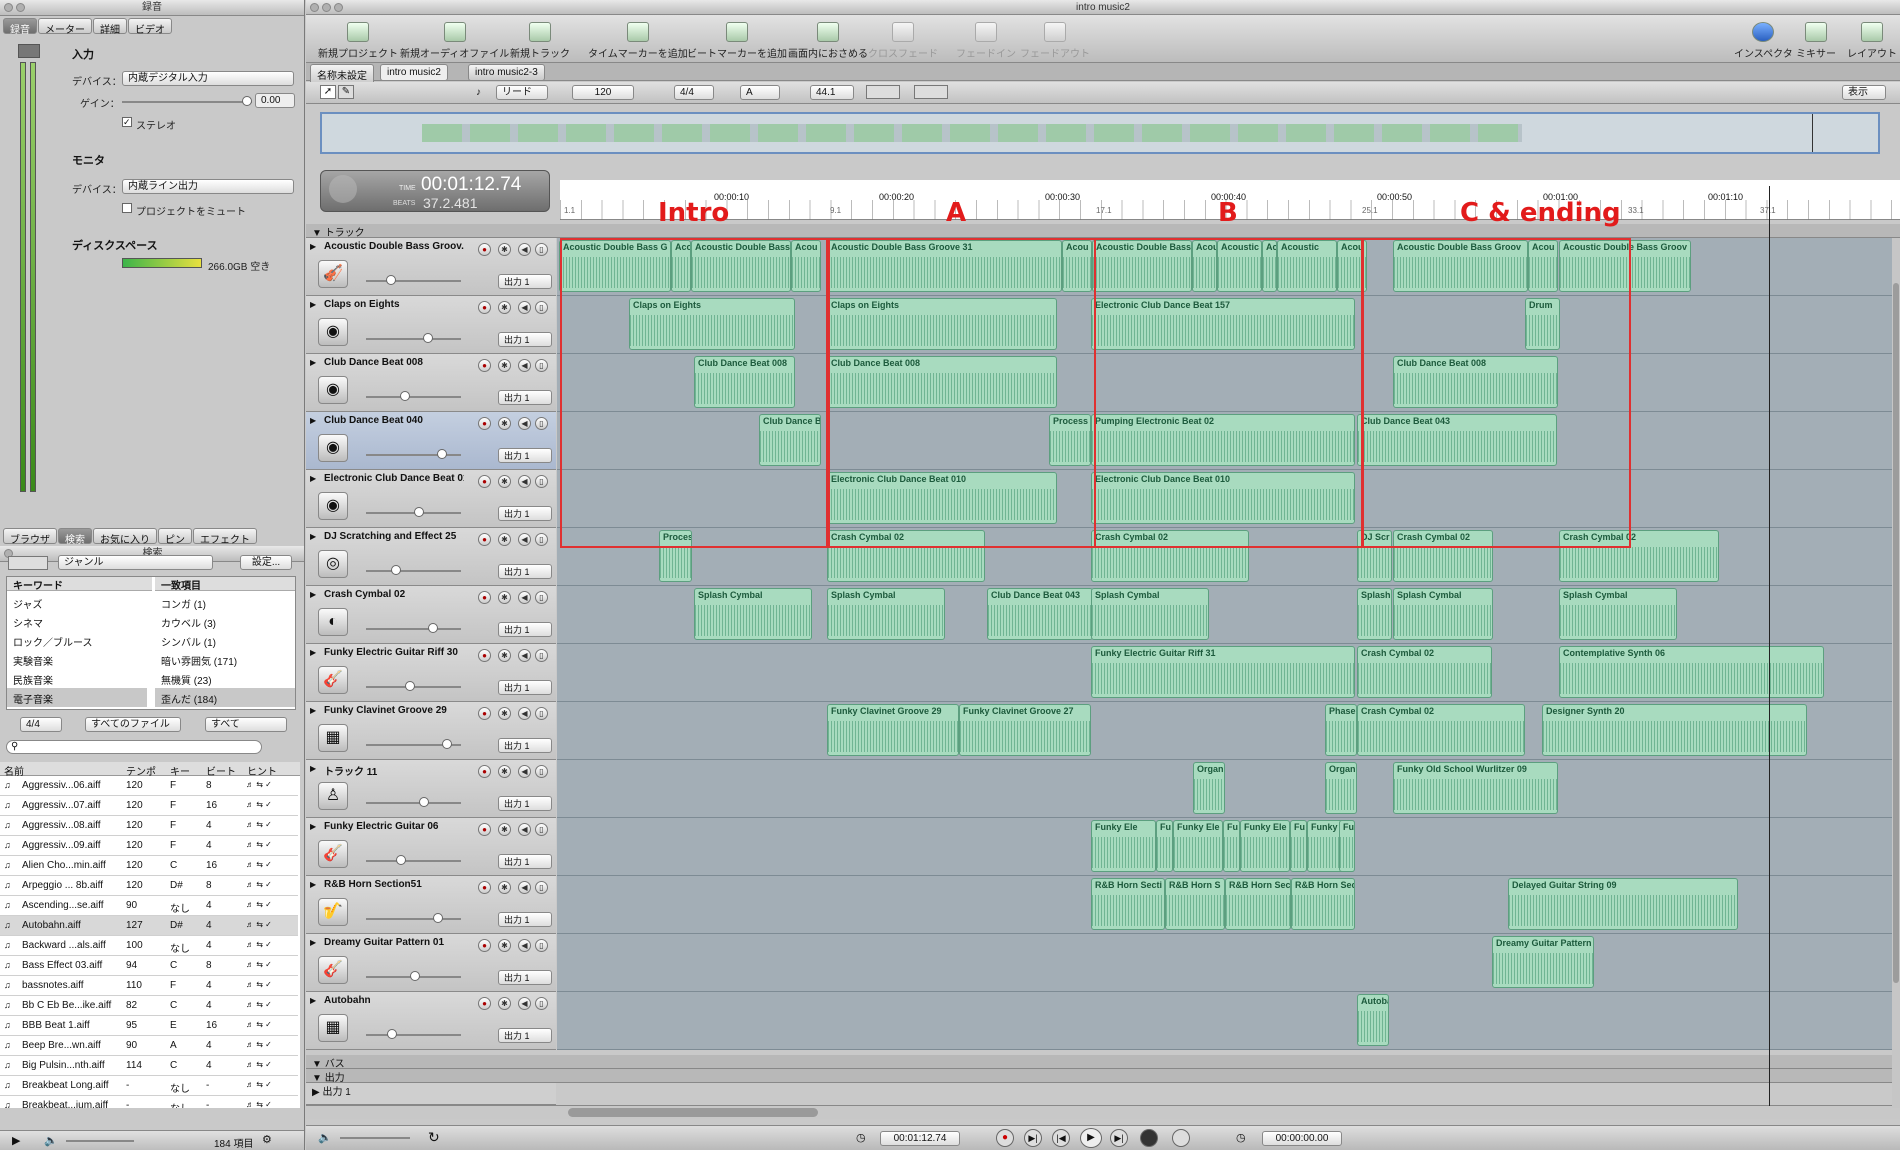 This screenshot has width=1900, height=1150. Describe the element at coordinates (832, 92) in the screenshot. I see `sample-rate-field: 44.1` at that location.